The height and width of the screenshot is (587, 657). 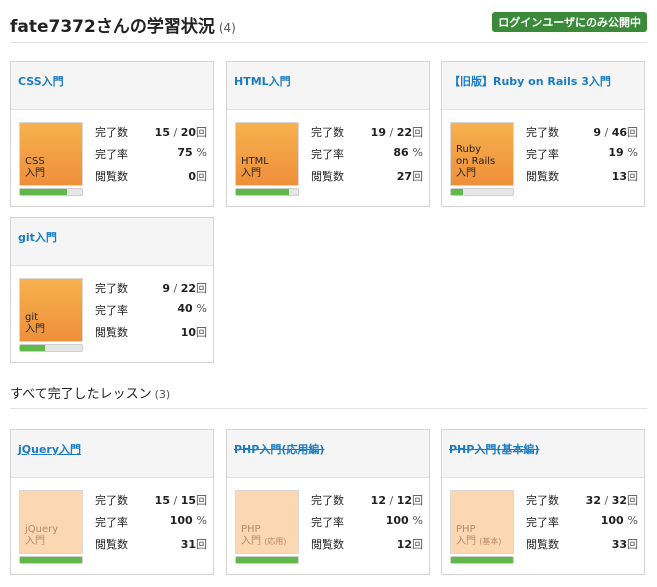 I want to click on lesson-card-css: CSS入門 CSS 入門 完了数 15 / 20回 完了率 75 % 閲覧数 0回, so click(x=112, y=134).